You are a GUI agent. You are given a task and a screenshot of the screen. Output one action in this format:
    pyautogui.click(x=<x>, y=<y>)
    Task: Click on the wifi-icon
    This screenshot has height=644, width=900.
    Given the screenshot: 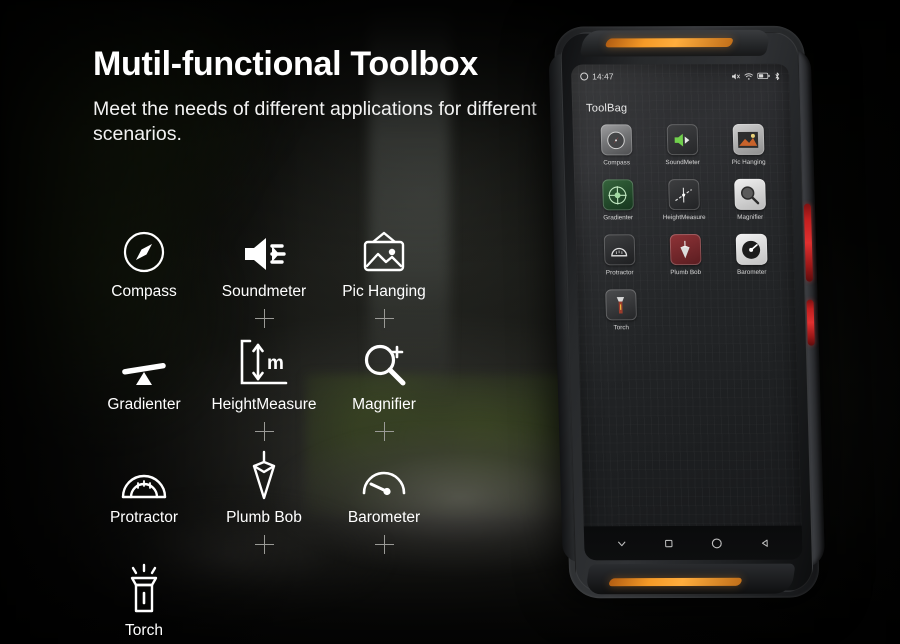 What is the action you would take?
    pyautogui.click(x=748, y=76)
    